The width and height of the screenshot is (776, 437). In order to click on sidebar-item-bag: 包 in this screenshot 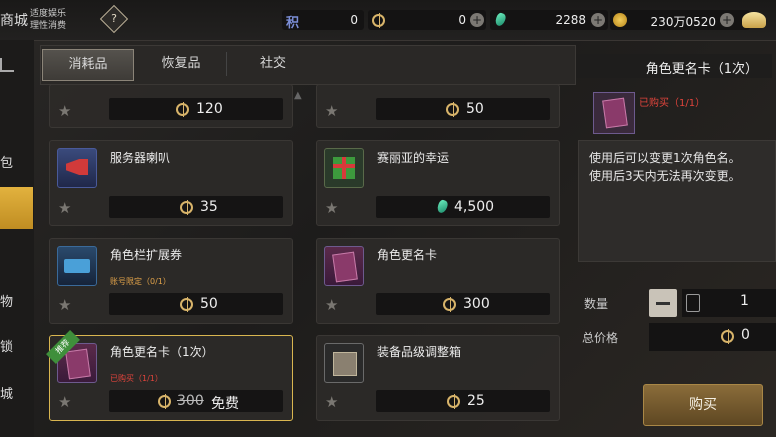, I will do `click(6, 161)`.